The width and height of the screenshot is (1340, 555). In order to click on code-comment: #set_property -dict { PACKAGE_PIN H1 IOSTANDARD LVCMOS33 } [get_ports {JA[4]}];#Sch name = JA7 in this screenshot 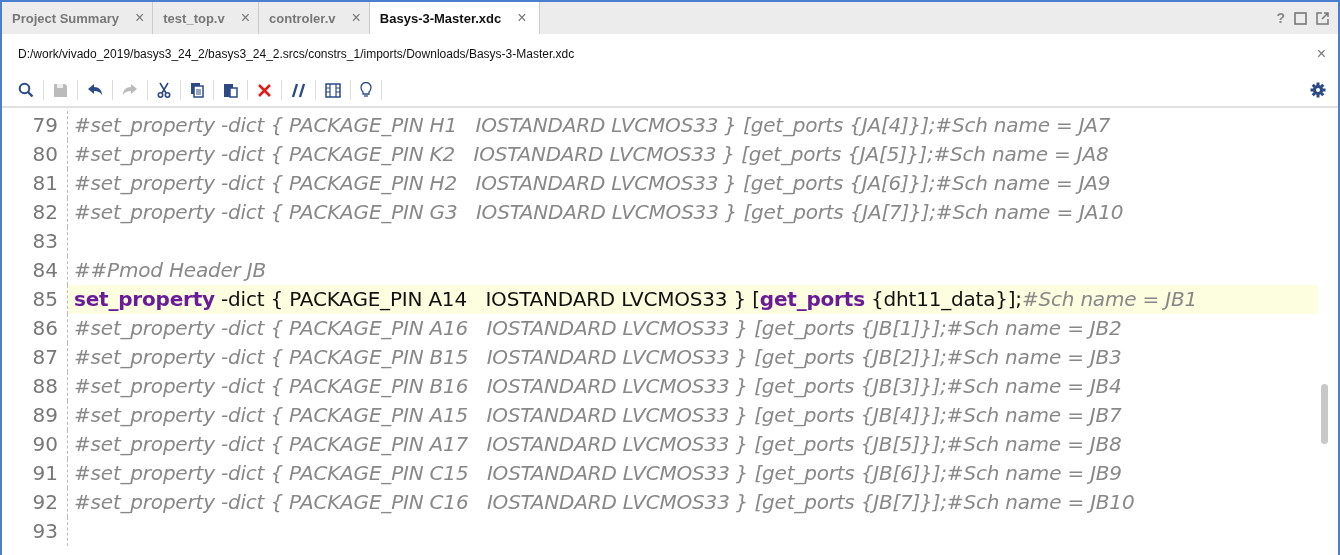, I will do `click(592, 125)`.